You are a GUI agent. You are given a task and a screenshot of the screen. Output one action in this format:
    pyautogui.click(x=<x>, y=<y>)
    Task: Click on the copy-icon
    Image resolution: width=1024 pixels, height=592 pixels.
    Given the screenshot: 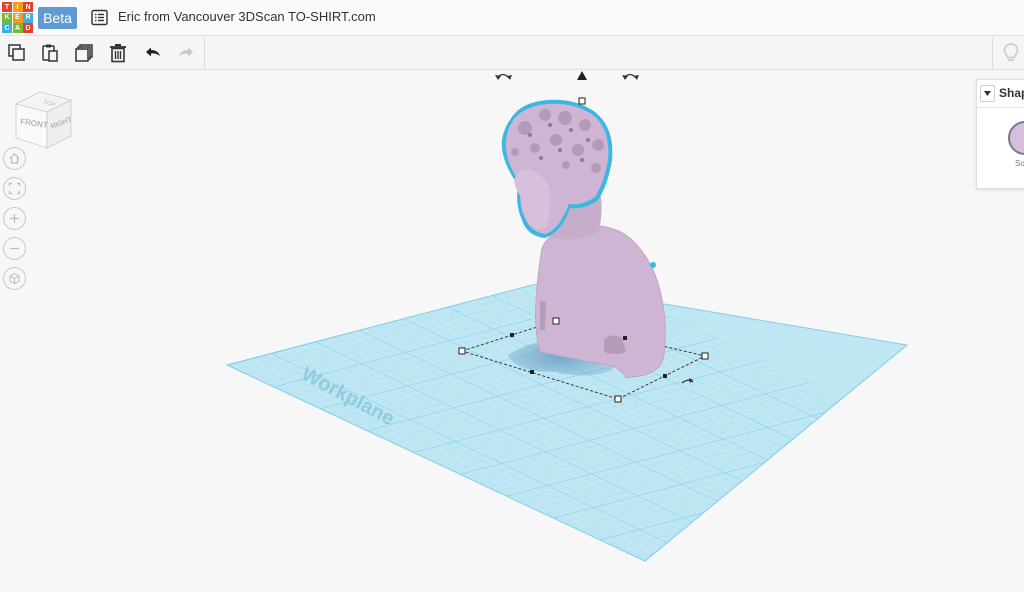 What is the action you would take?
    pyautogui.click(x=16, y=52)
    